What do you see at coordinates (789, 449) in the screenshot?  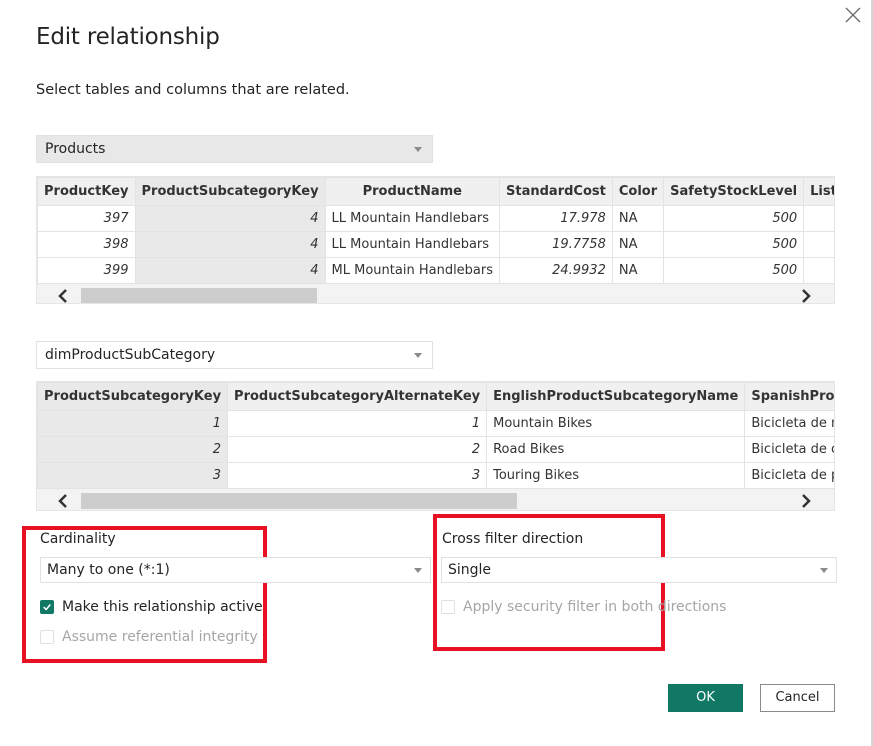 I see `table-cell: Bicicleta de carretera` at bounding box center [789, 449].